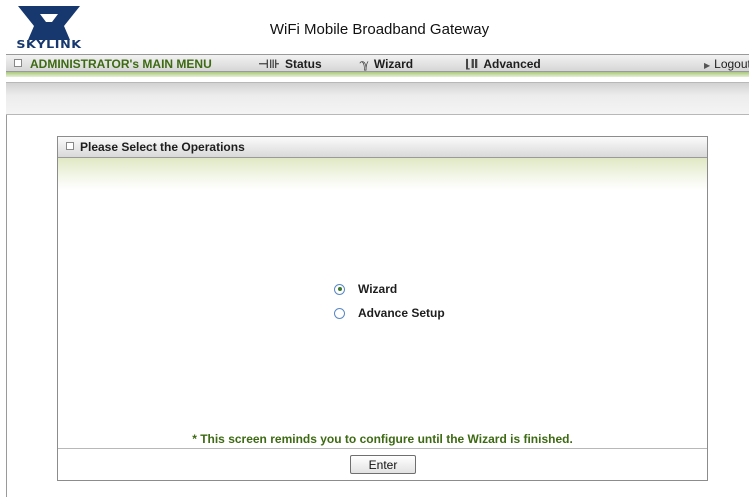 The image size is (749, 497). What do you see at coordinates (472, 64) in the screenshot?
I see `advanced-icon: ⌊Ⅱ` at bounding box center [472, 64].